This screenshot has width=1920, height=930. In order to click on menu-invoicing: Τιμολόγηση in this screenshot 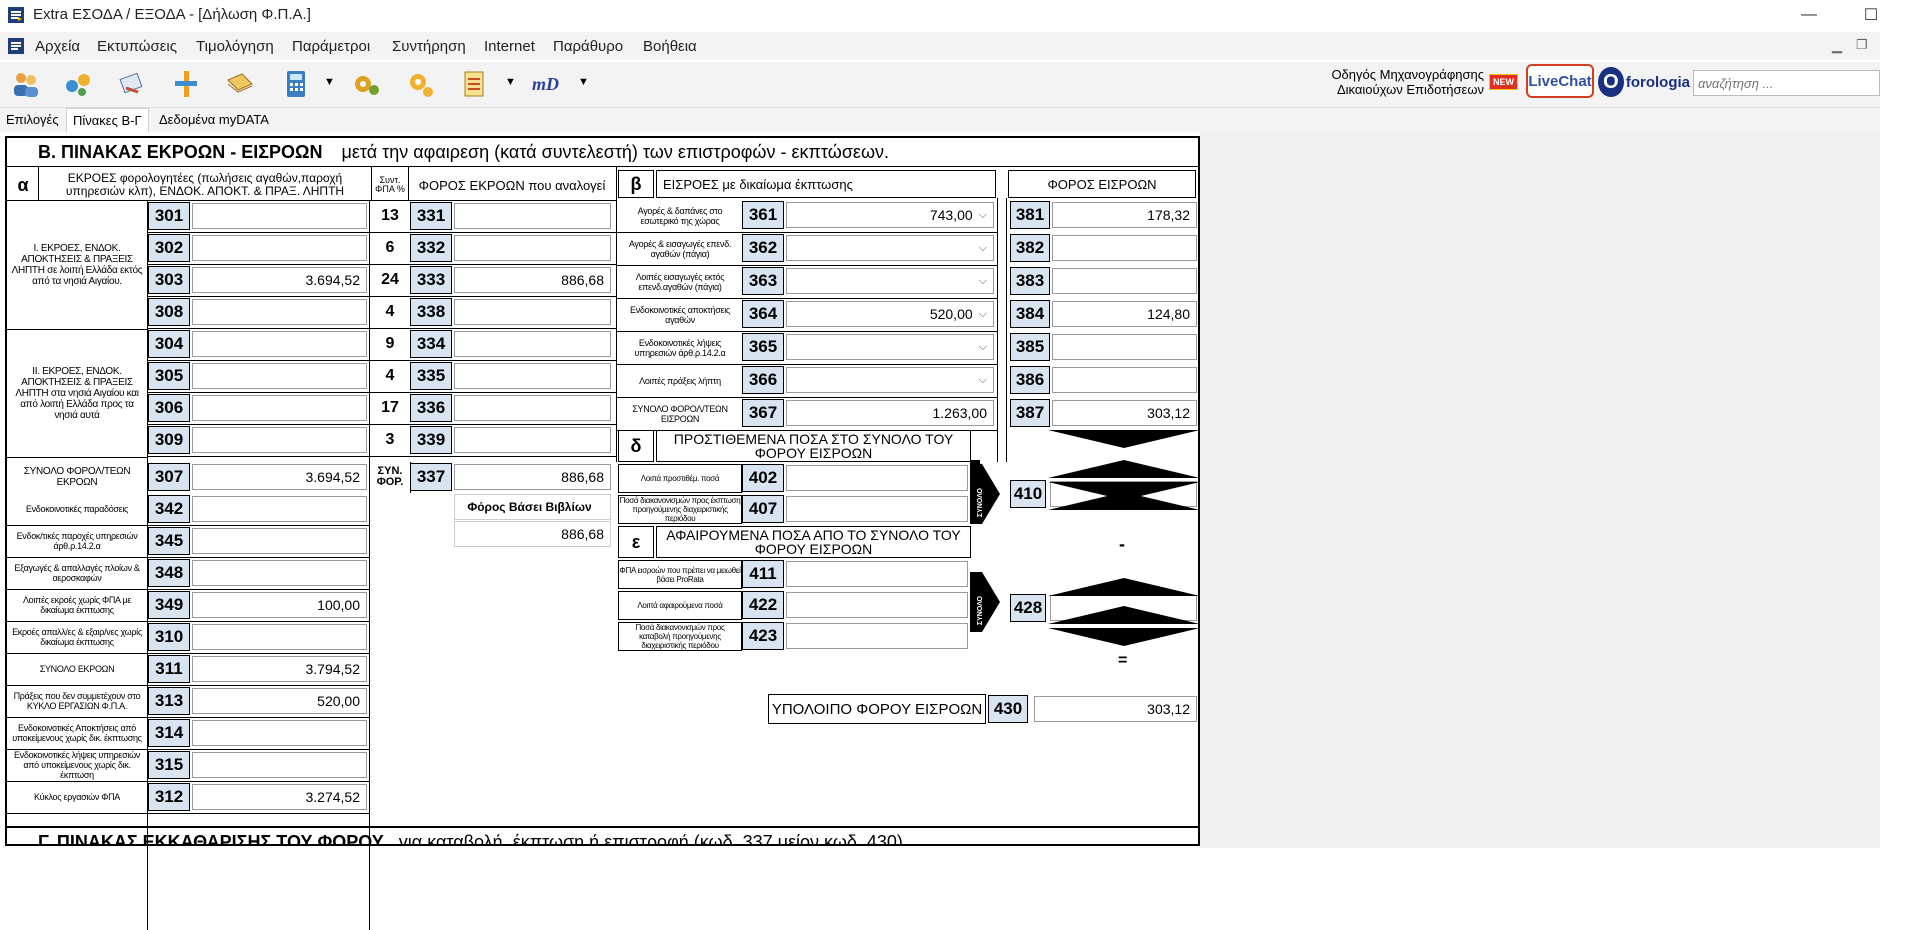, I will do `click(235, 46)`.